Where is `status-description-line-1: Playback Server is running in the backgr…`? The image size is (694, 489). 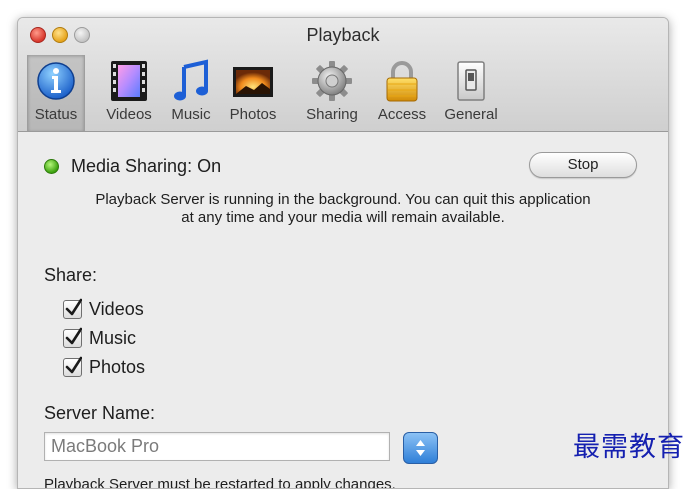
status-description-line-1: Playback Server is running in the backgr… is located at coordinates (343, 199).